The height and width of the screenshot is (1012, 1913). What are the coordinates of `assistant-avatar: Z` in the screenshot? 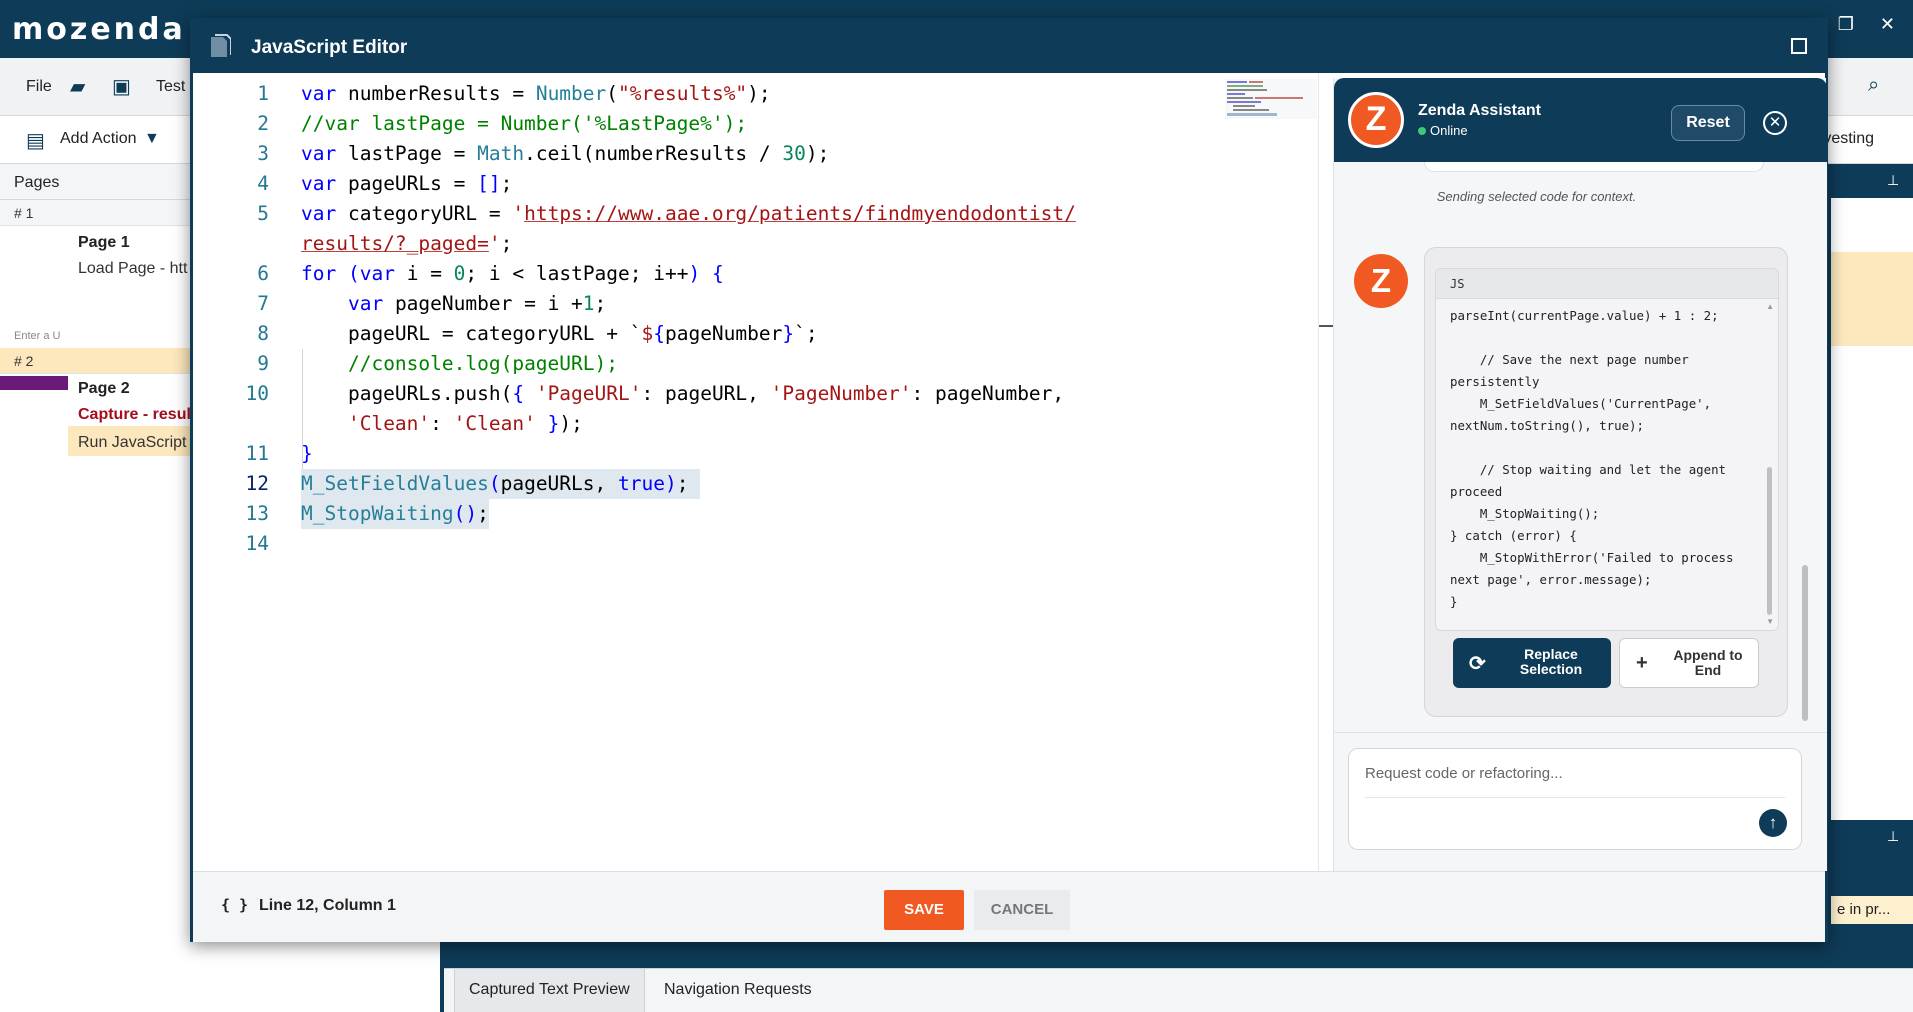 It's located at (1376, 120).